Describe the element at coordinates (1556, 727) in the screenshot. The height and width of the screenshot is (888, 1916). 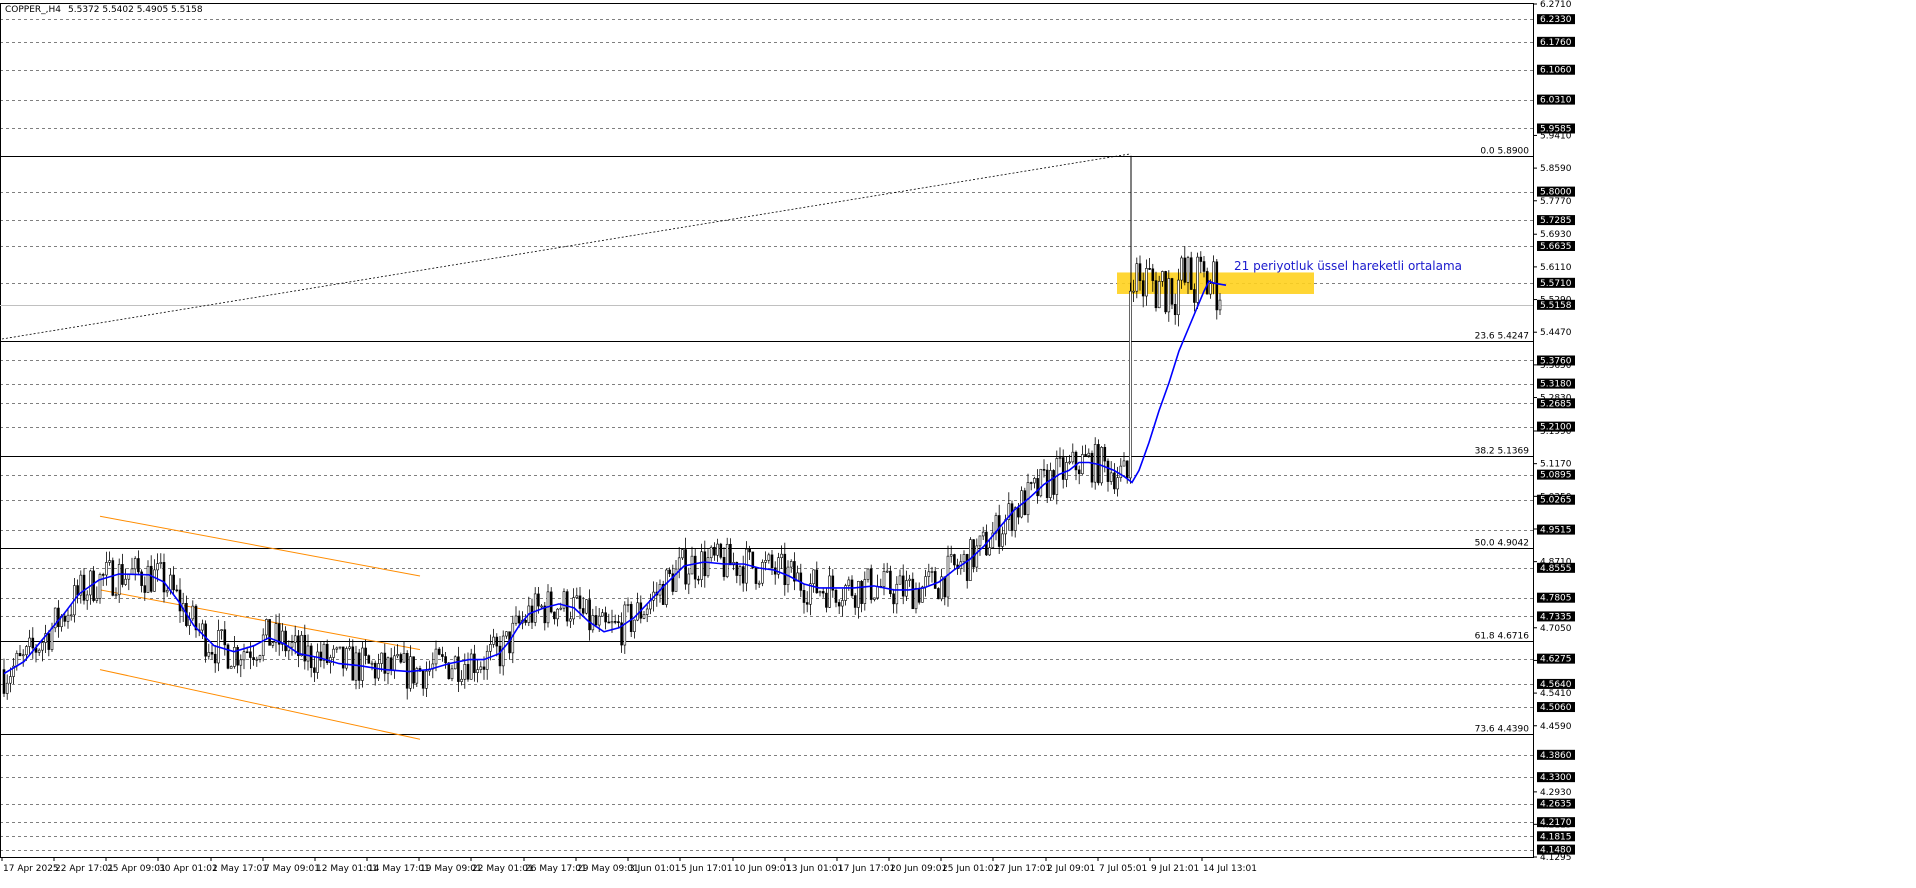
I see `price-tick-label-18: 4.4590` at that location.